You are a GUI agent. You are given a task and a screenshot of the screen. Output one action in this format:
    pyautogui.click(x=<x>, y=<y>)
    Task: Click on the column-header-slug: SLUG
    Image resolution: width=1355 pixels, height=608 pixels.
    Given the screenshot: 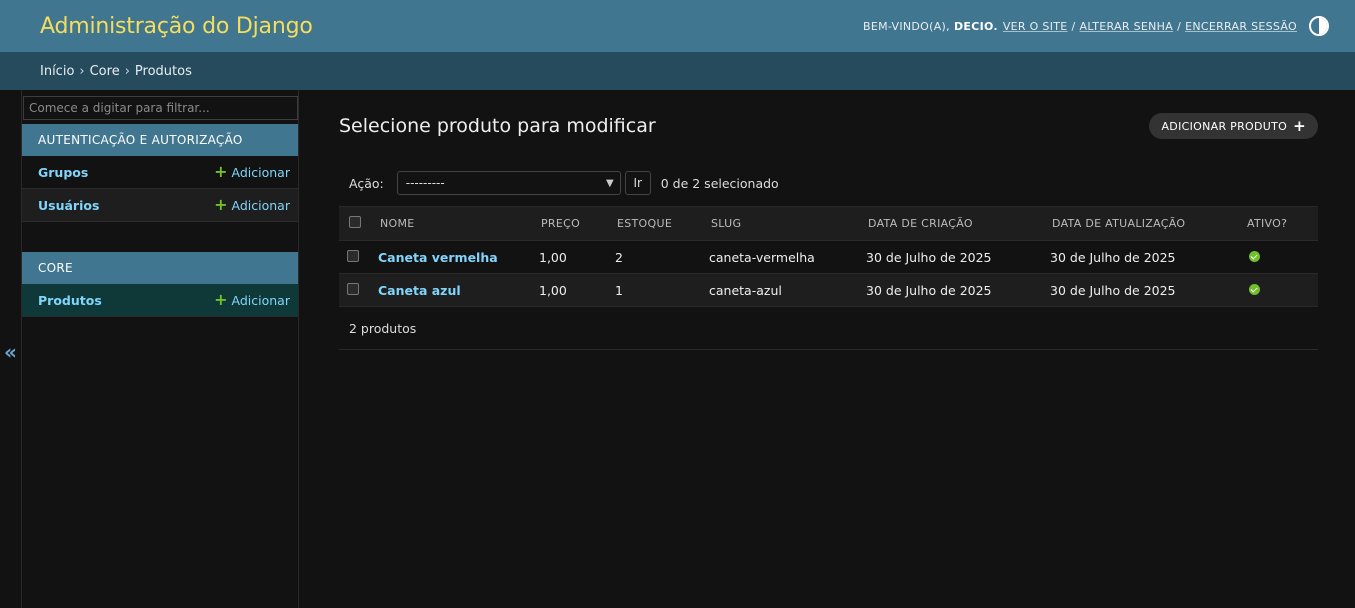 What is the action you would take?
    pyautogui.click(x=785, y=223)
    